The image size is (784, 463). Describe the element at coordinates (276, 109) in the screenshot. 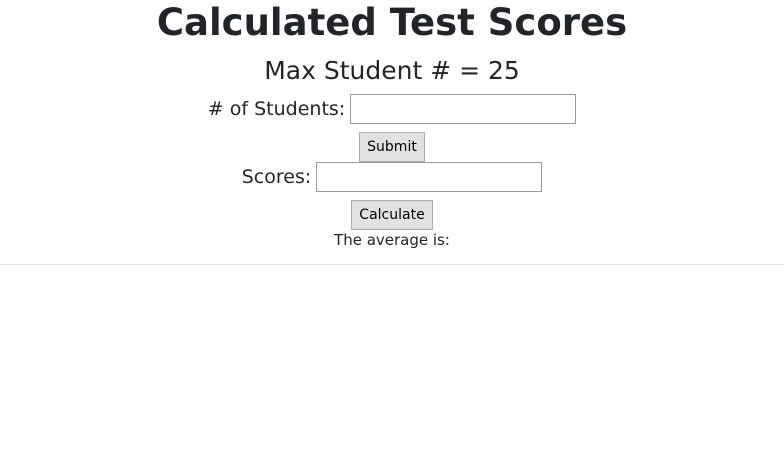

I see `students-label: # of Students:` at that location.